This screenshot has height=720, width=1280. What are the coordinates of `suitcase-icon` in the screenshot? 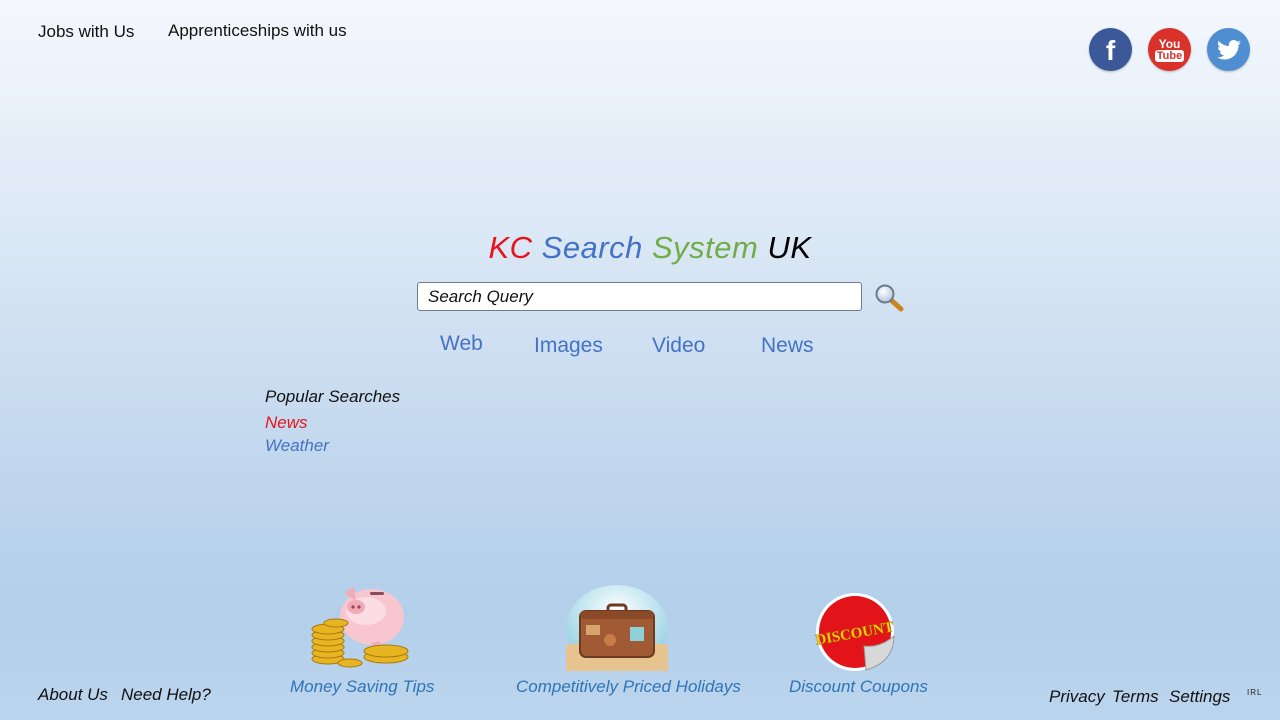 It's located at (617, 628).